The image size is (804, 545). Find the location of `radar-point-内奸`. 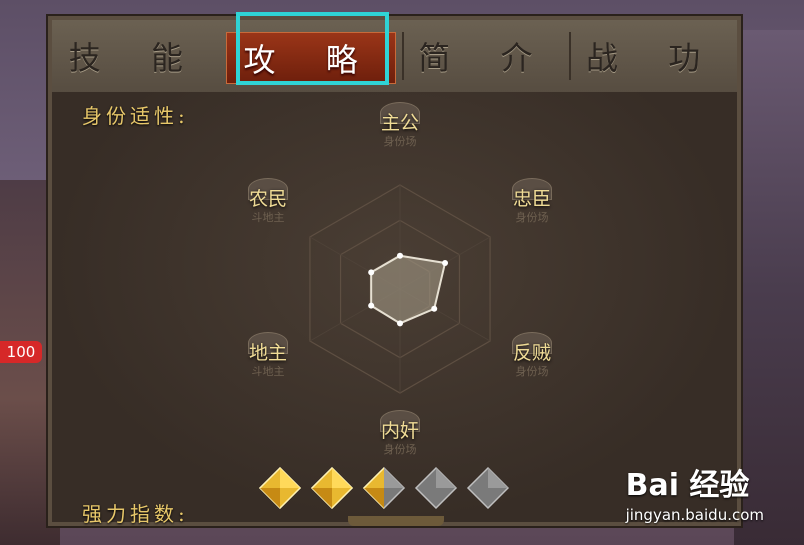

radar-point-内奸 is located at coordinates (400, 323).